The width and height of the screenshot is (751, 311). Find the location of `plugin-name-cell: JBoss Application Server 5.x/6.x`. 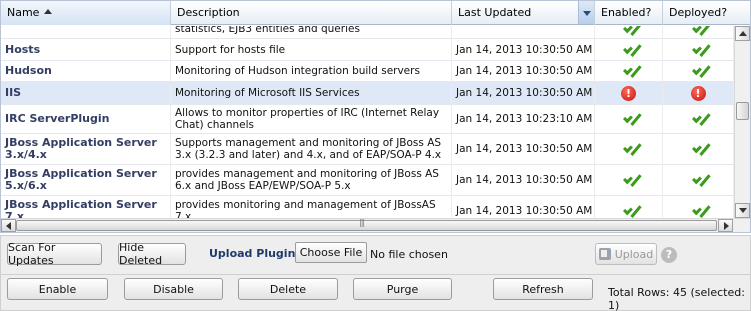

plugin-name-cell: JBoss Application Server 5.x/6.x is located at coordinates (86, 180).